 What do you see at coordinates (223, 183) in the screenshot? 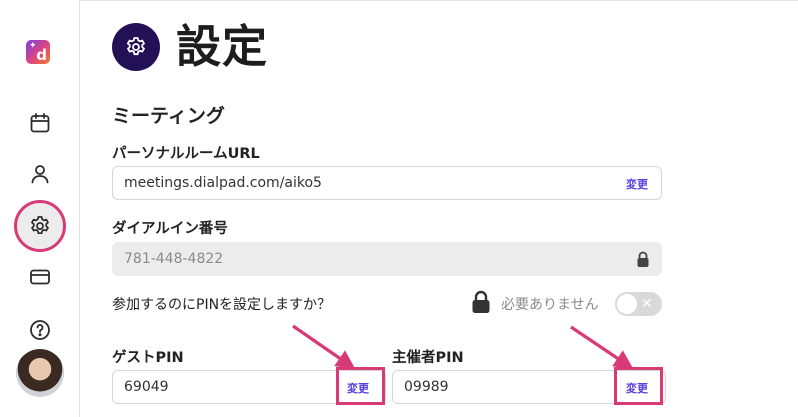
I see `personal-room-url-value: meetings.dialpad.com/aiko5` at bounding box center [223, 183].